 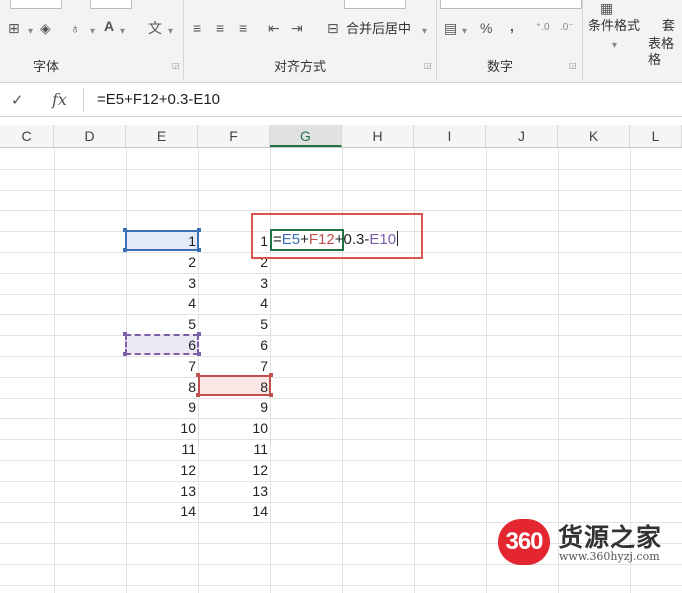 I want to click on formula-ref-f12: F12, so click(x=321, y=239).